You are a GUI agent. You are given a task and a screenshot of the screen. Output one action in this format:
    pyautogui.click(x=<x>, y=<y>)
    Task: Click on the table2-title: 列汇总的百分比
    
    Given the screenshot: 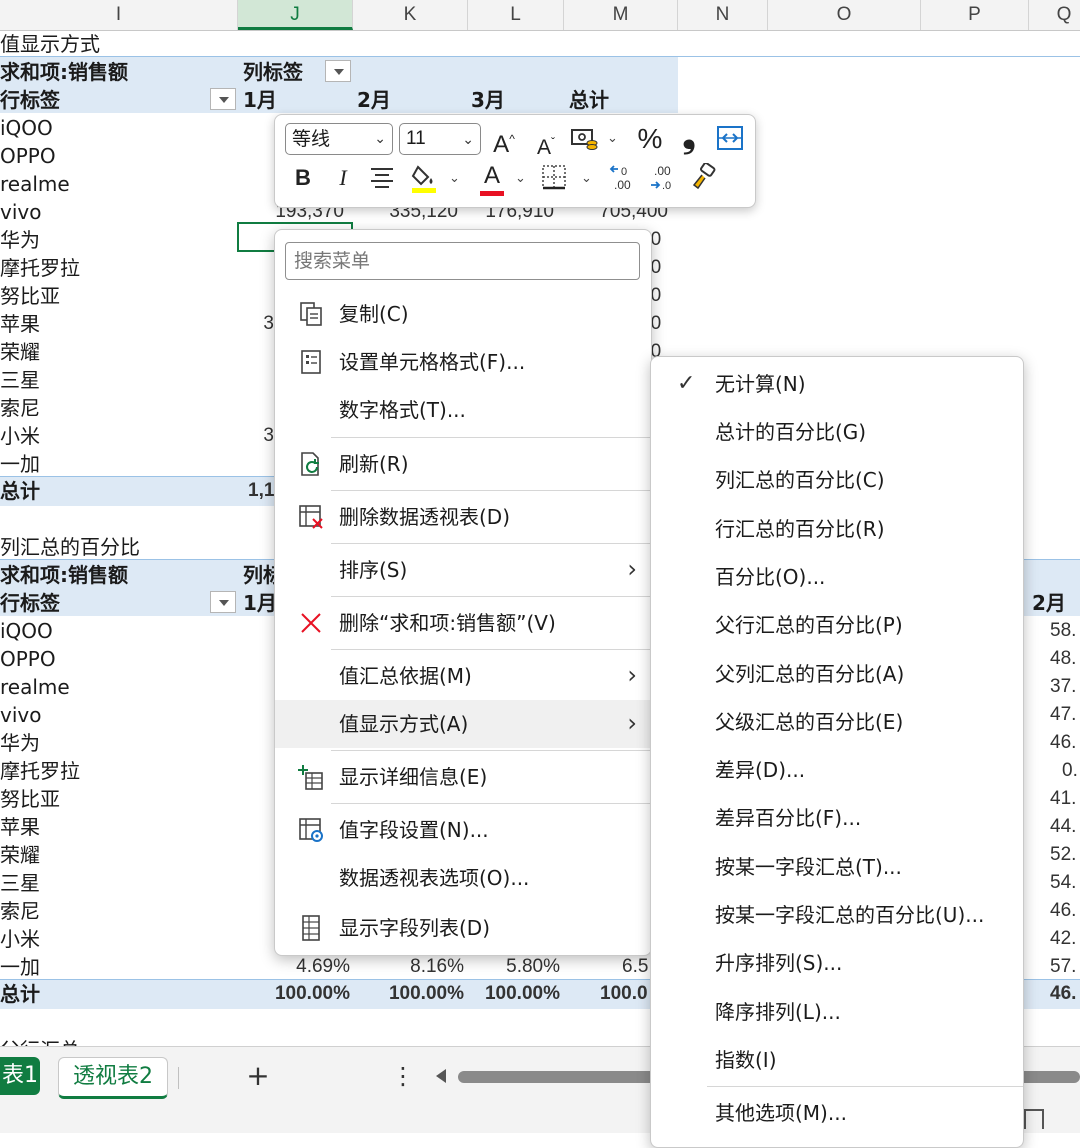 What is the action you would take?
    pyautogui.click(x=70, y=547)
    